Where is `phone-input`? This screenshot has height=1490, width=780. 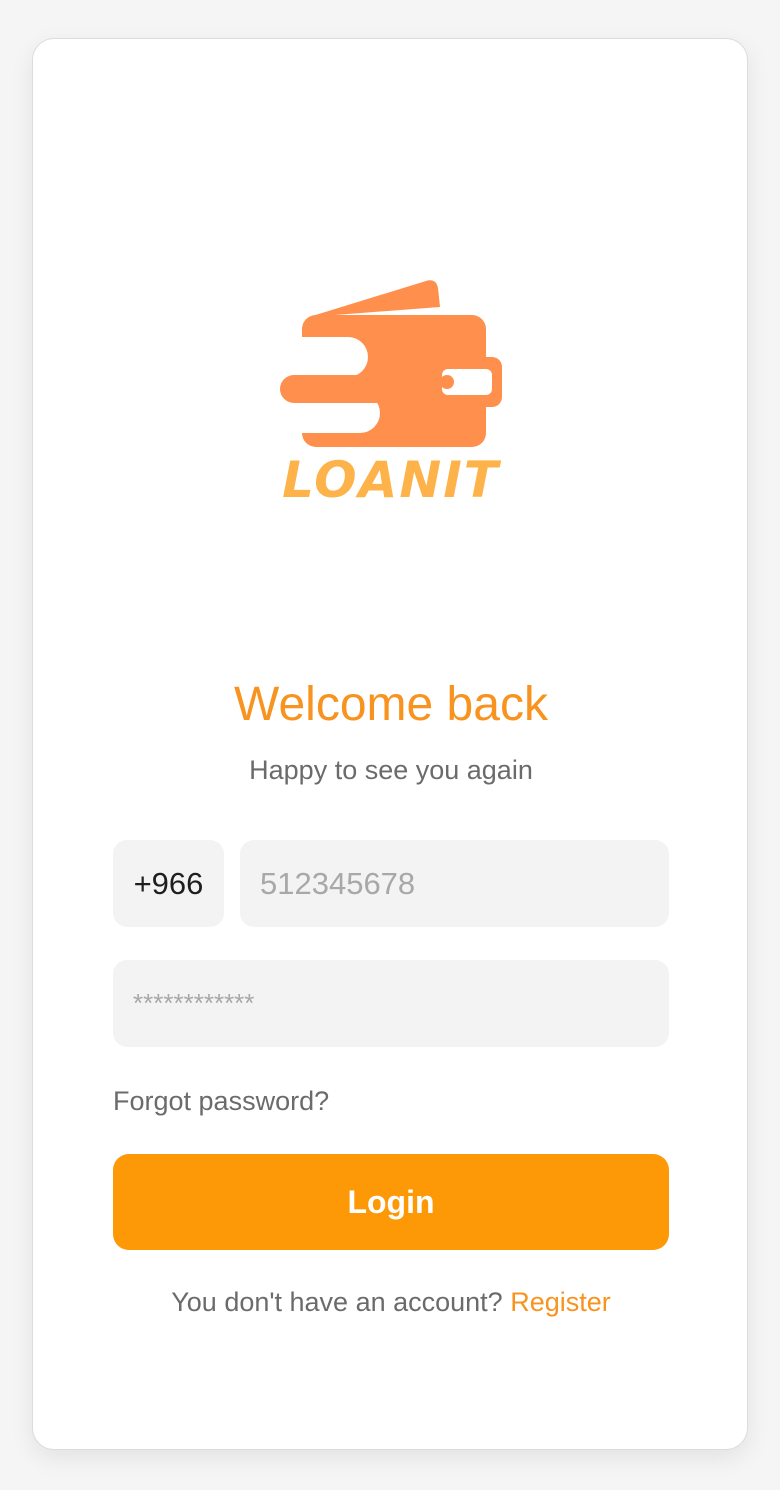 phone-input is located at coordinates (454, 883).